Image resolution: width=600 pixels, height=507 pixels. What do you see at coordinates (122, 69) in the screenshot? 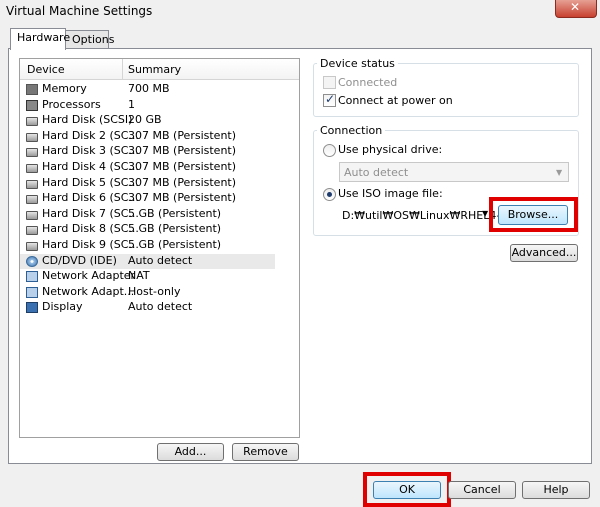
I see `header-separator` at bounding box center [122, 69].